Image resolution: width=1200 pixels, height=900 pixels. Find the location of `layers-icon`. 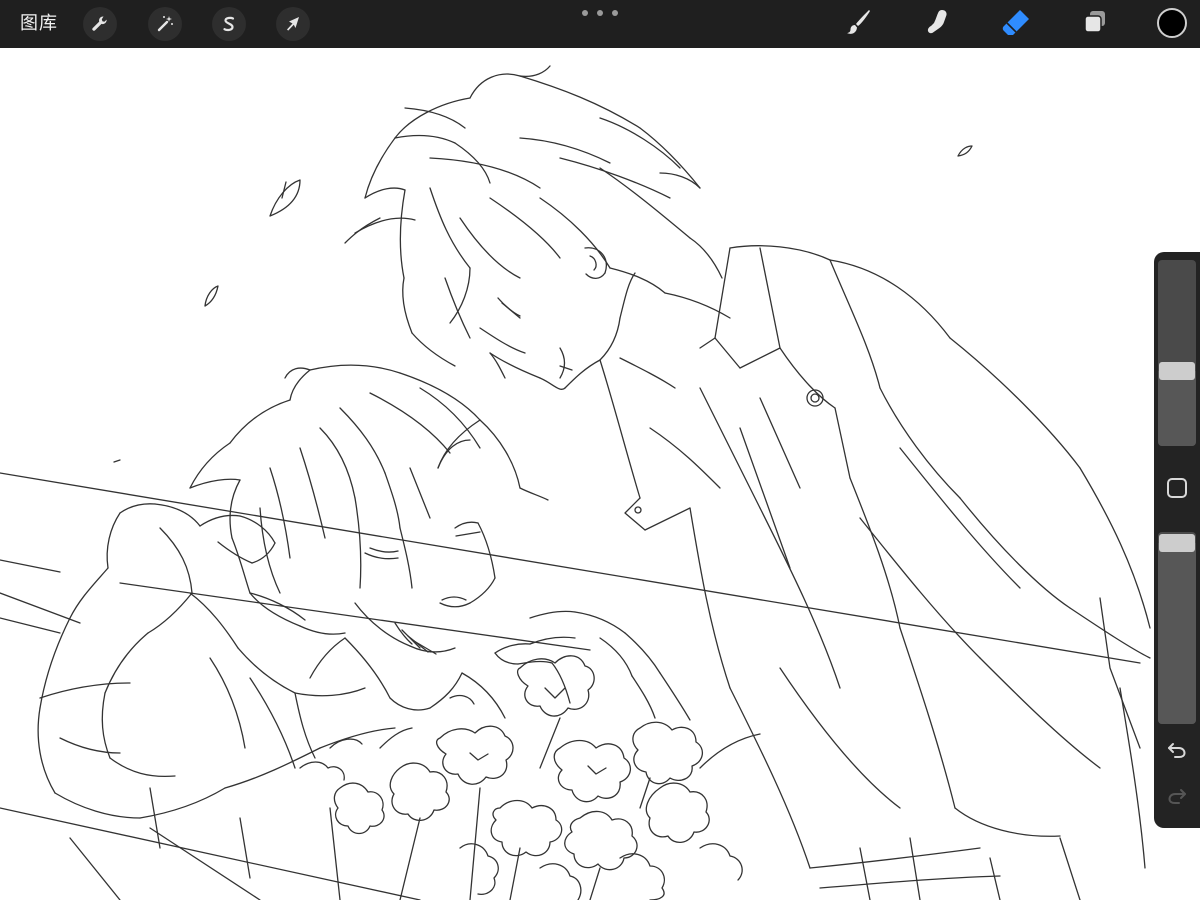

layers-icon is located at coordinates (1095, 24).